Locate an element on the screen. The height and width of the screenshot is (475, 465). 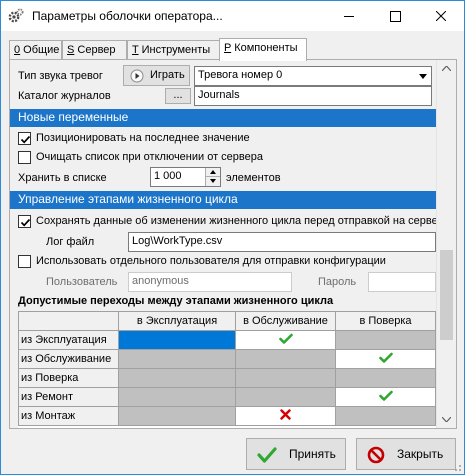
password-input is located at coordinates (402, 282).